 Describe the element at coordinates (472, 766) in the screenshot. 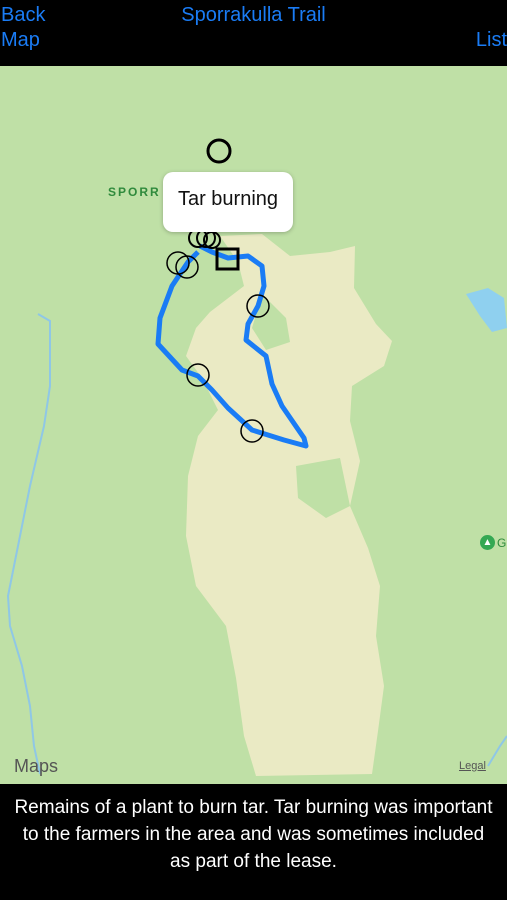

I see `legal-link: Legal` at that location.